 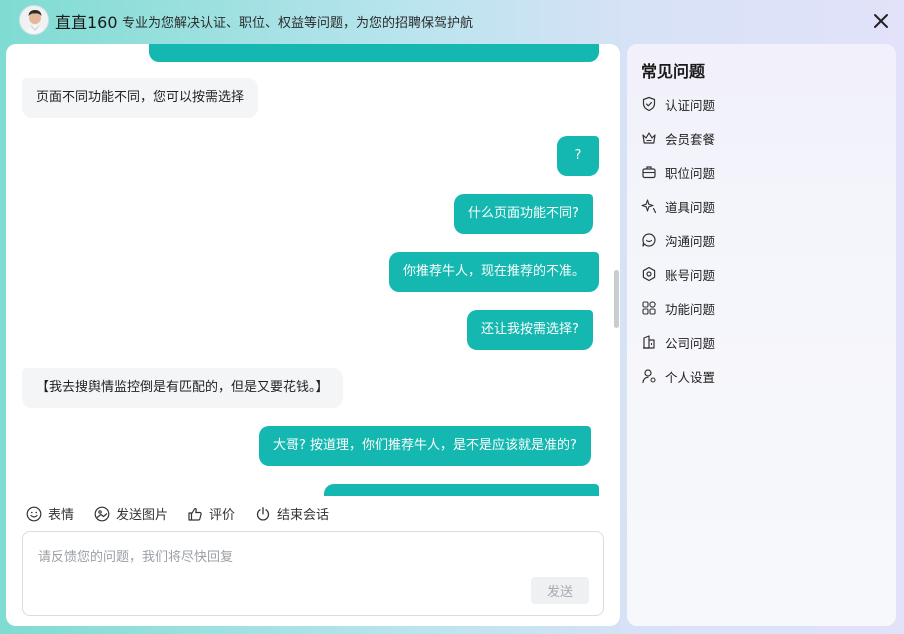 What do you see at coordinates (690, 139) in the screenshot?
I see `faq-item-label: 会员套餐` at bounding box center [690, 139].